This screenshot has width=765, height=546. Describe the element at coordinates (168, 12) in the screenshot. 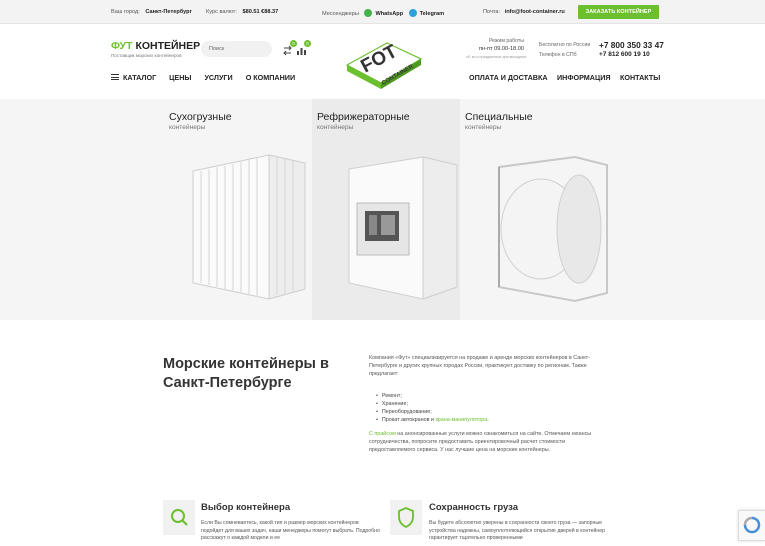

I see `city-value: Санкт-Петербург` at that location.